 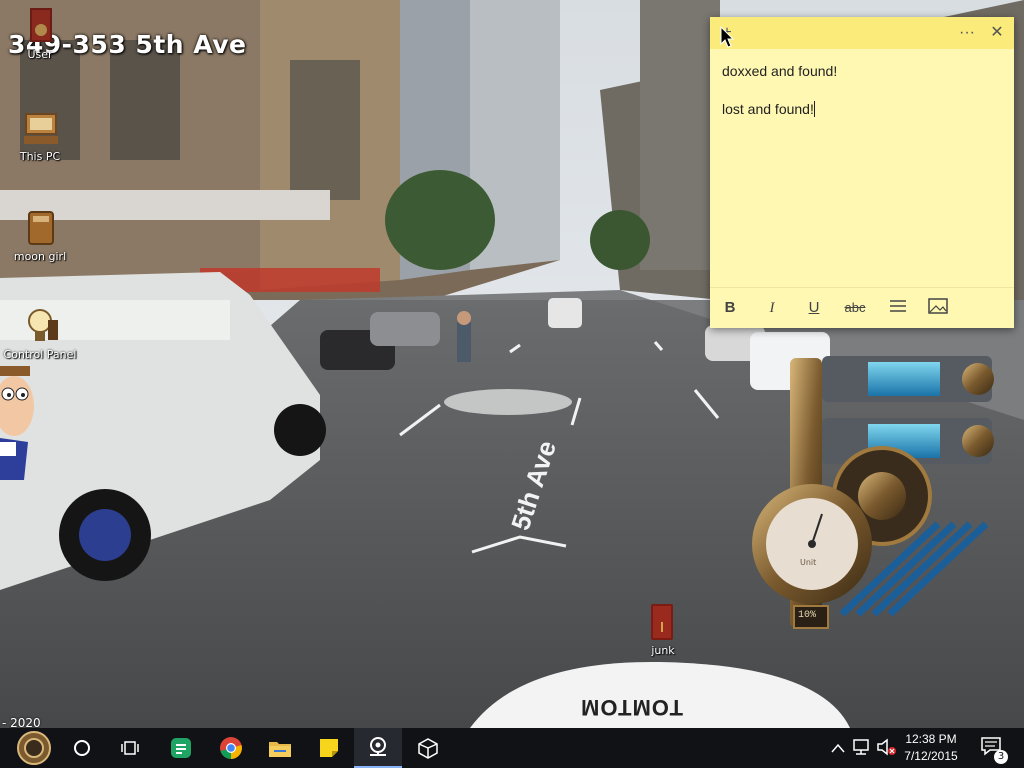 I want to click on text-cursor, so click(x=814, y=109).